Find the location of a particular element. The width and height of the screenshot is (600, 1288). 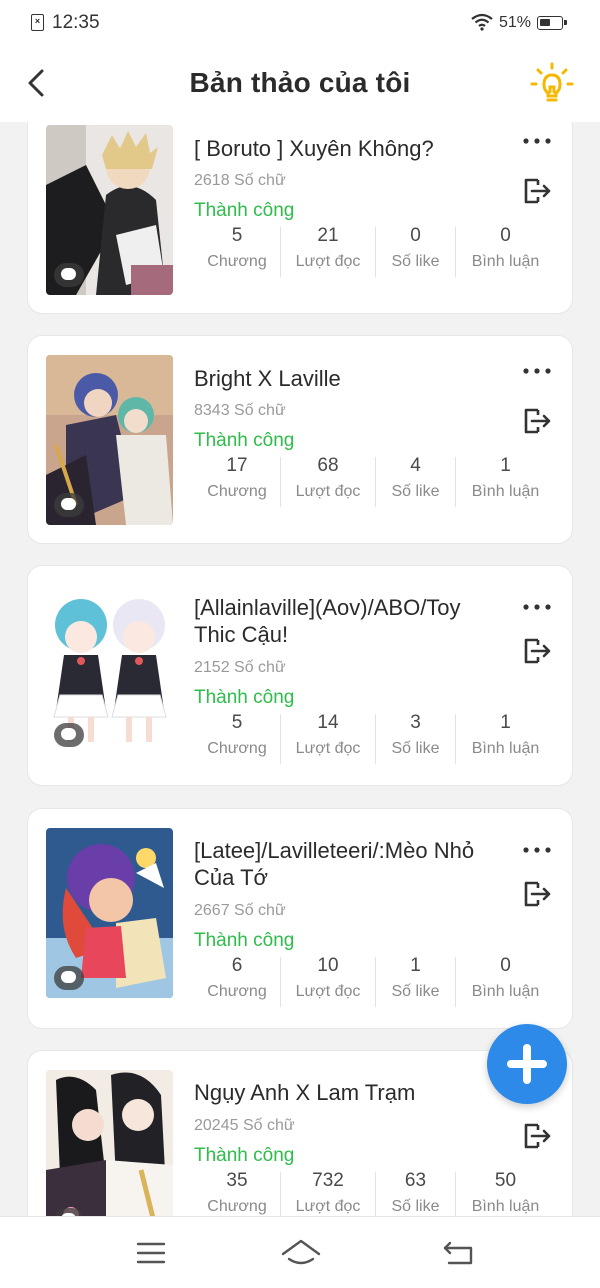

stat-value: 14 is located at coordinates (328, 722).